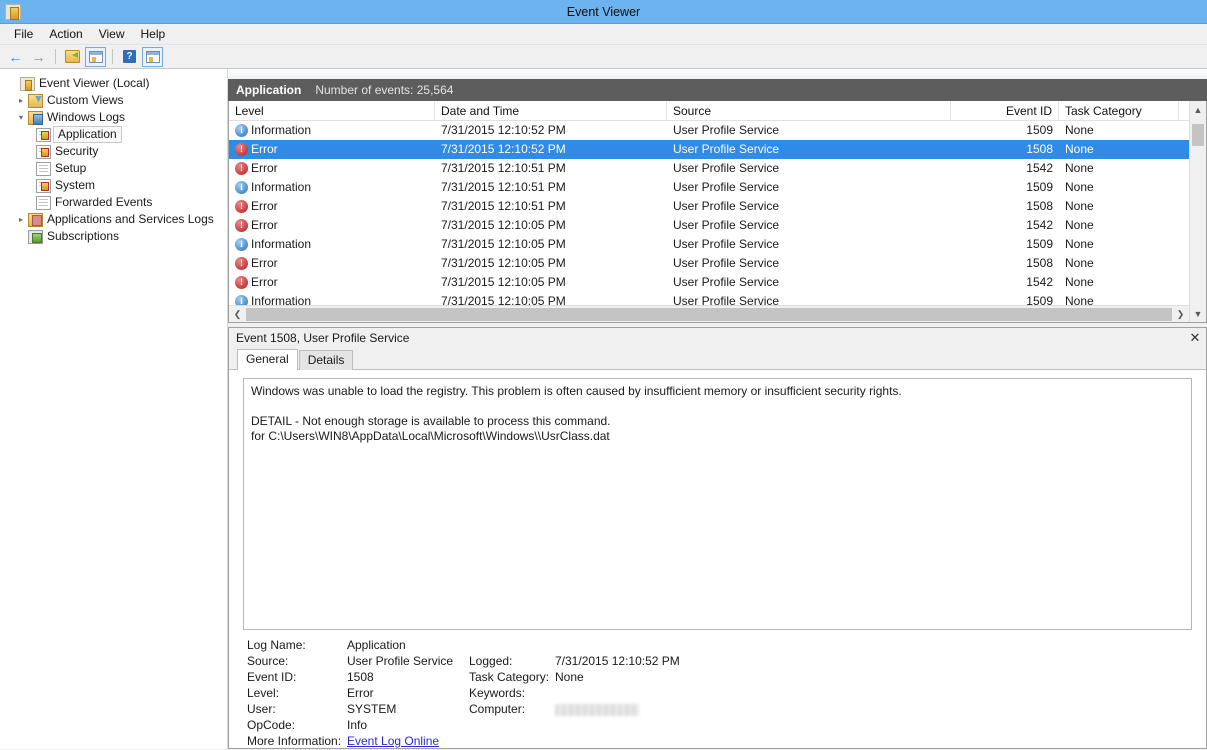  Describe the element at coordinates (1195, 338) in the screenshot. I see `close-icon: ✕` at that location.